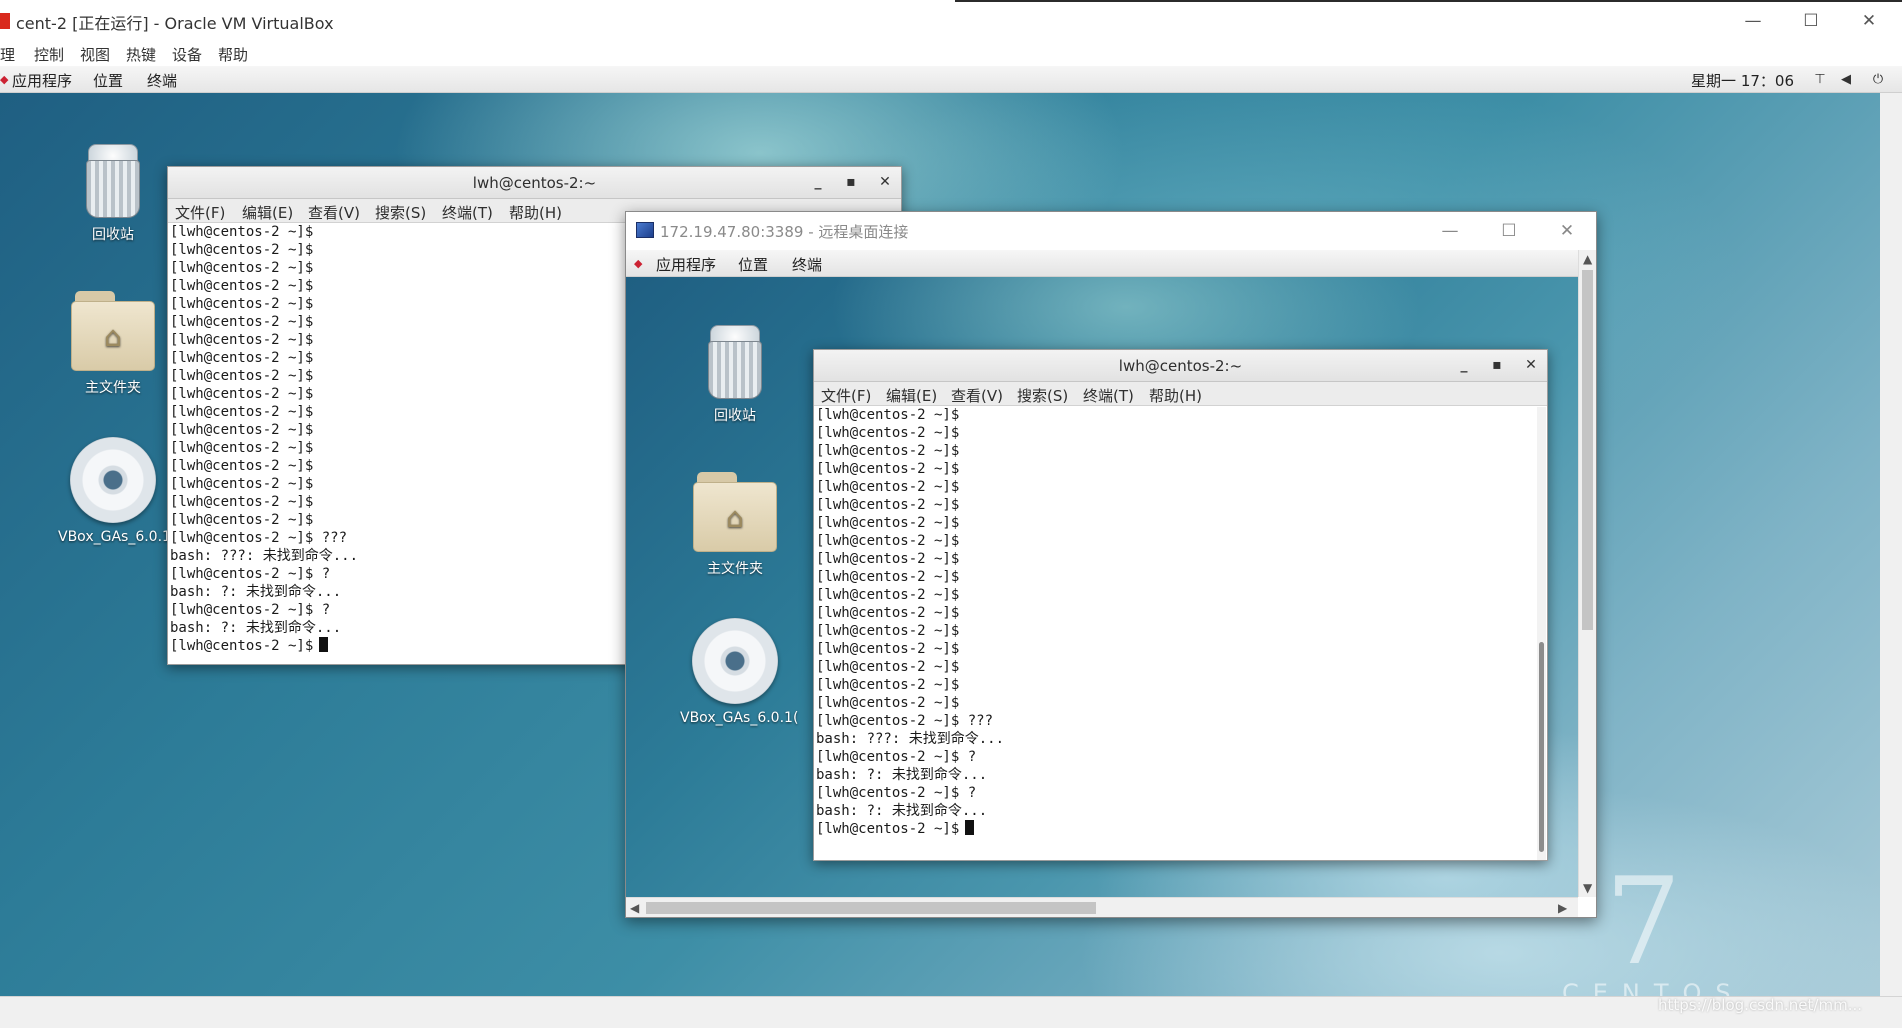 The width and height of the screenshot is (1902, 1028). I want to click on close-button: ✕, so click(1869, 21).